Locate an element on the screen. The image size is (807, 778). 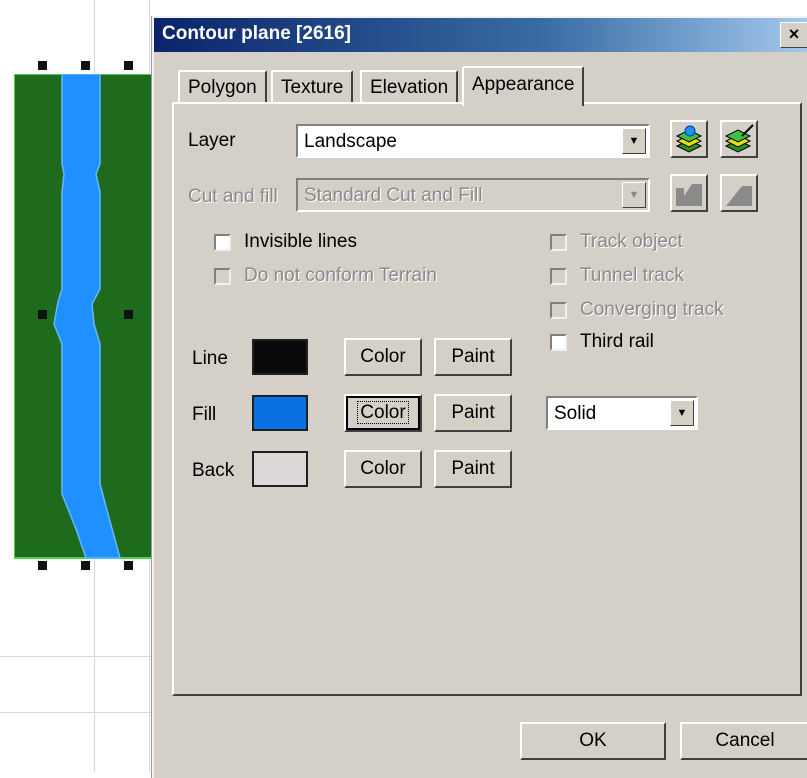
tab-label: Elevation is located at coordinates (409, 87).